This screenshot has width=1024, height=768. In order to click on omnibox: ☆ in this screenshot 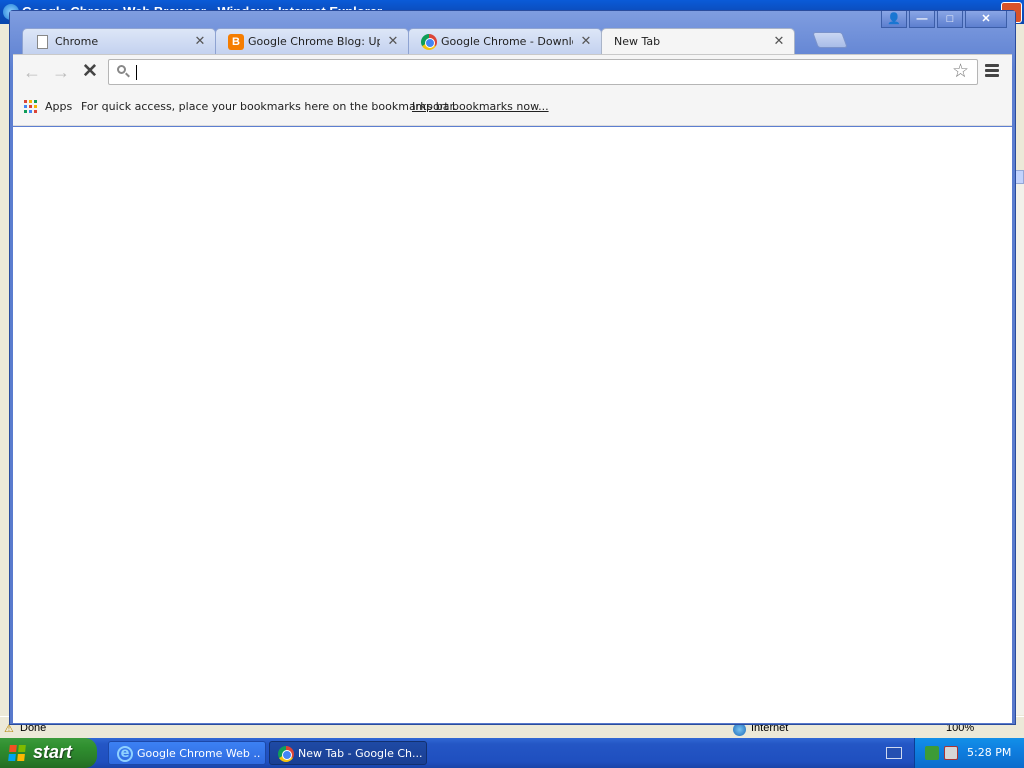, I will do `click(543, 72)`.